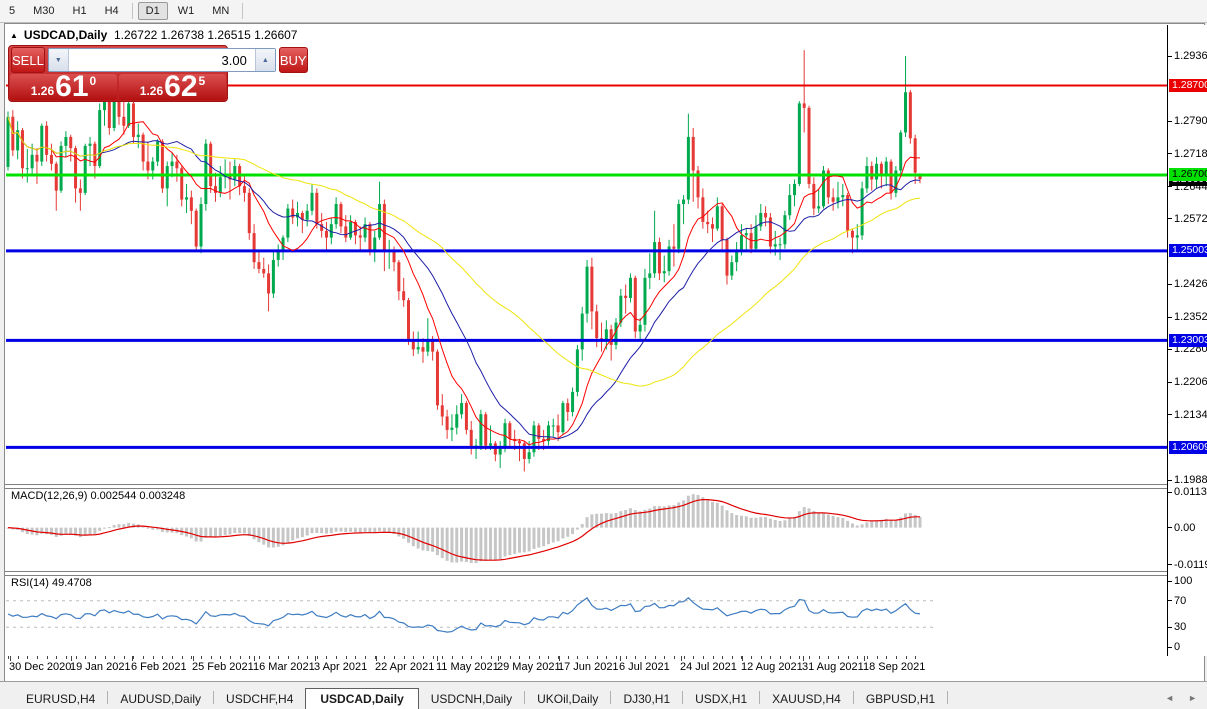 The width and height of the screenshot is (1207, 709). I want to click on buy-button: BUY, so click(293, 60).